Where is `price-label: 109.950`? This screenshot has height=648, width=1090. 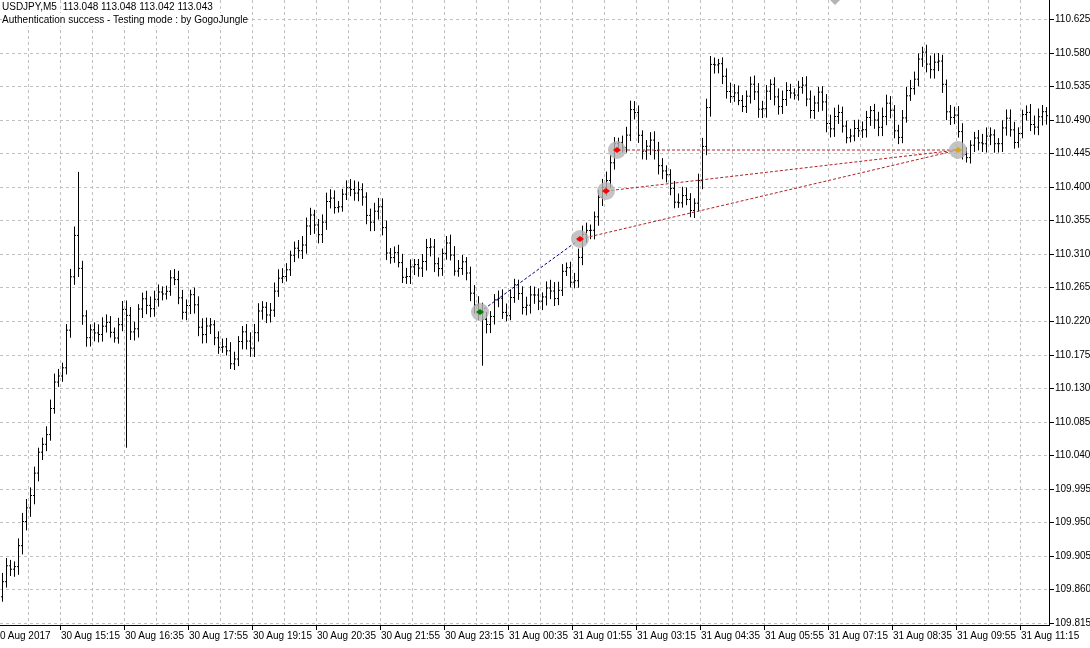
price-label: 109.950 is located at coordinates (1072, 522).